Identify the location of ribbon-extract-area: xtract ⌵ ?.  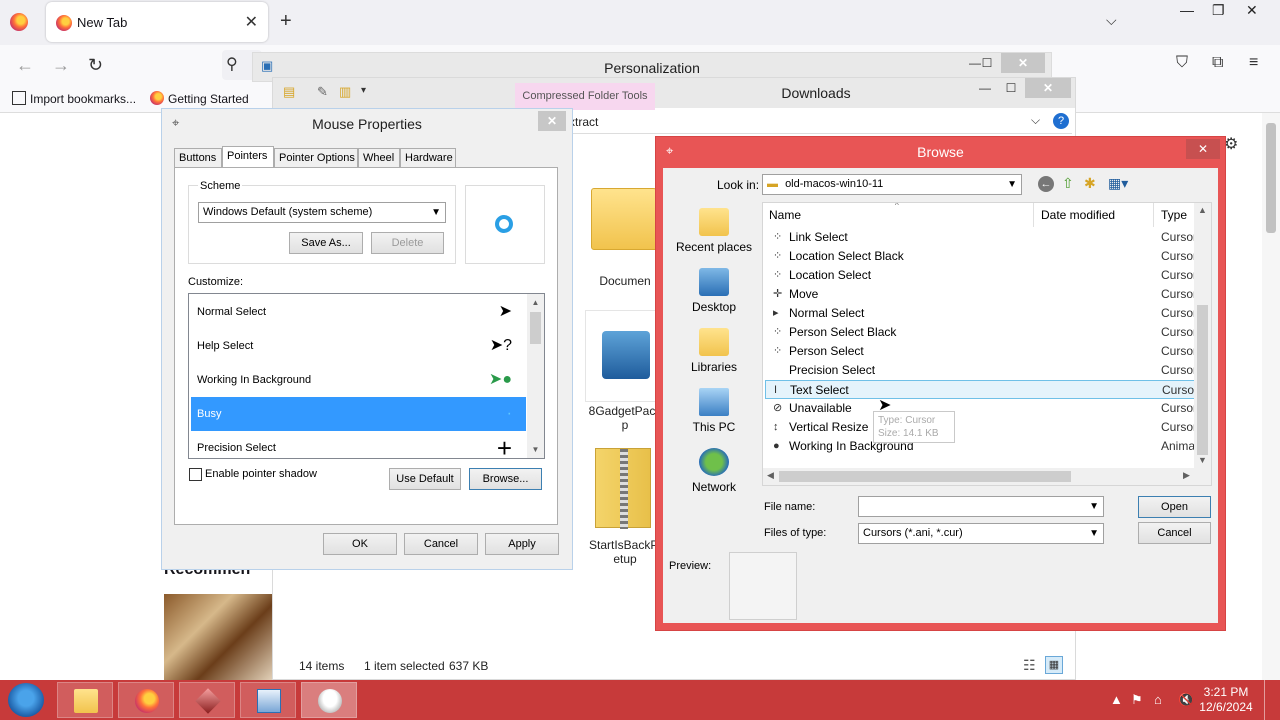
(820, 122).